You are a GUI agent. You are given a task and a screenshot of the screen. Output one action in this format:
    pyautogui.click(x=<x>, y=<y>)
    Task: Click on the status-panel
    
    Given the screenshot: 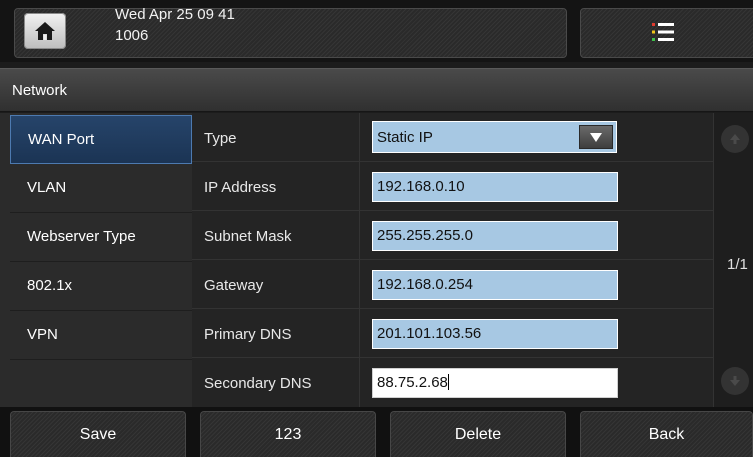 What is the action you would take?
    pyautogui.click(x=290, y=33)
    